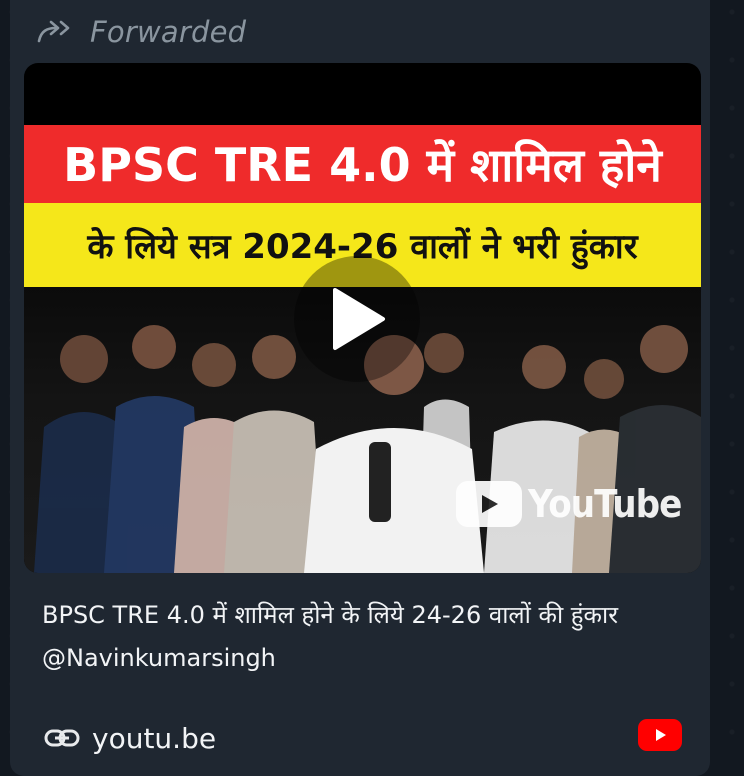 This screenshot has width=744, height=776. Describe the element at coordinates (489, 504) in the screenshot. I see `youtube-watermark-icon` at that location.